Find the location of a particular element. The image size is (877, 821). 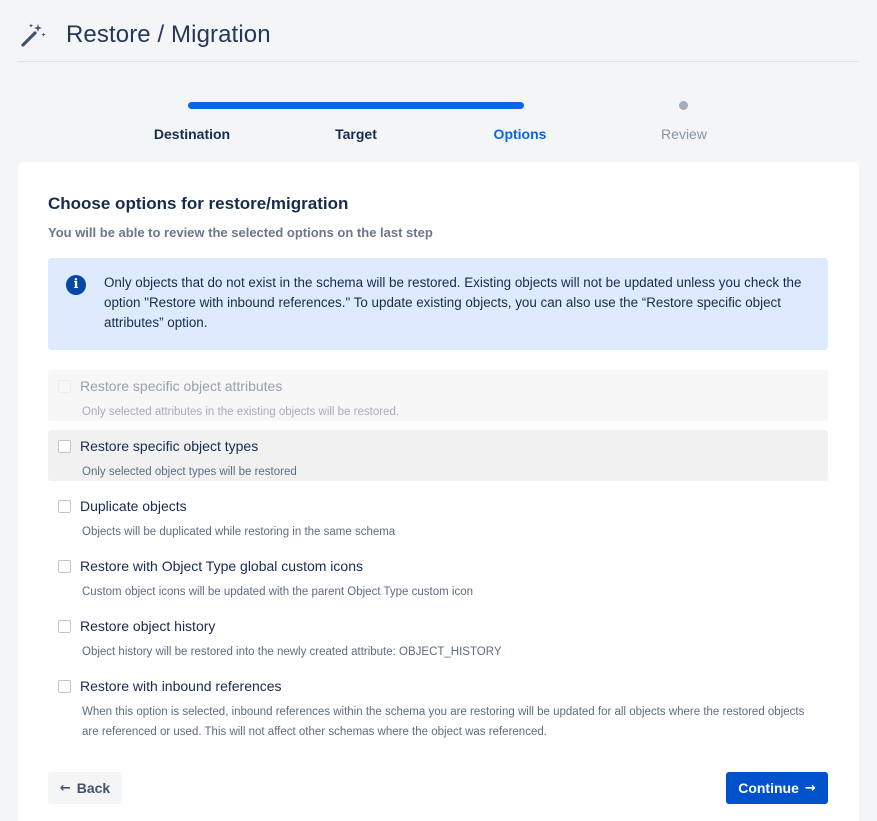

option-label: Restore with inbound references is located at coordinates (181, 686).